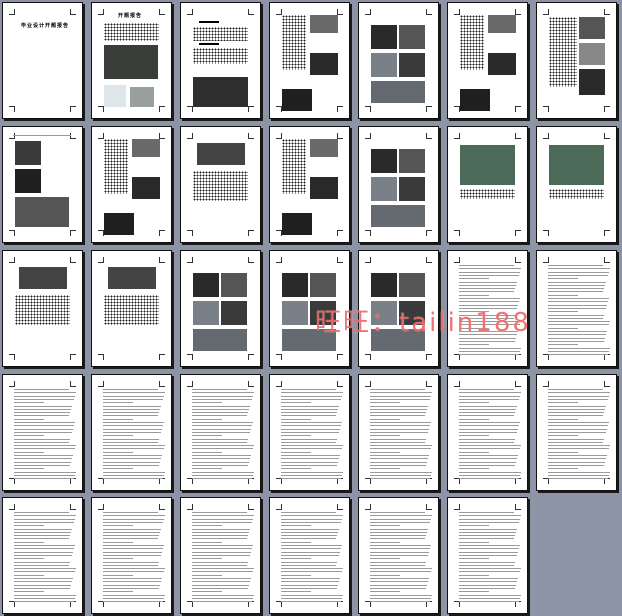 The height and width of the screenshot is (616, 622). Describe the element at coordinates (131, 60) in the screenshot. I see `page-thumbnail: 开题报告` at that location.